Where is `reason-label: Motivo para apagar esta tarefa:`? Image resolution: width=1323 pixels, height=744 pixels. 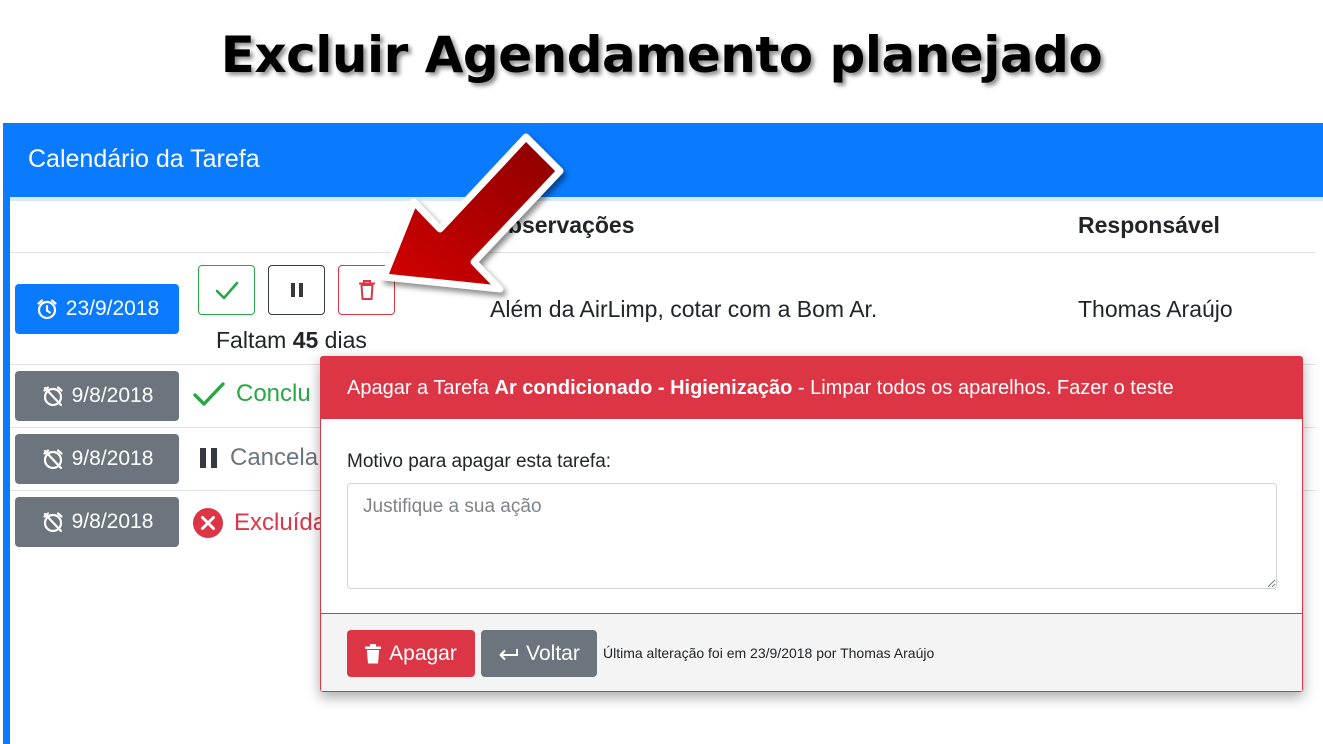
reason-label: Motivo para apagar esta tarefa: is located at coordinates (479, 461).